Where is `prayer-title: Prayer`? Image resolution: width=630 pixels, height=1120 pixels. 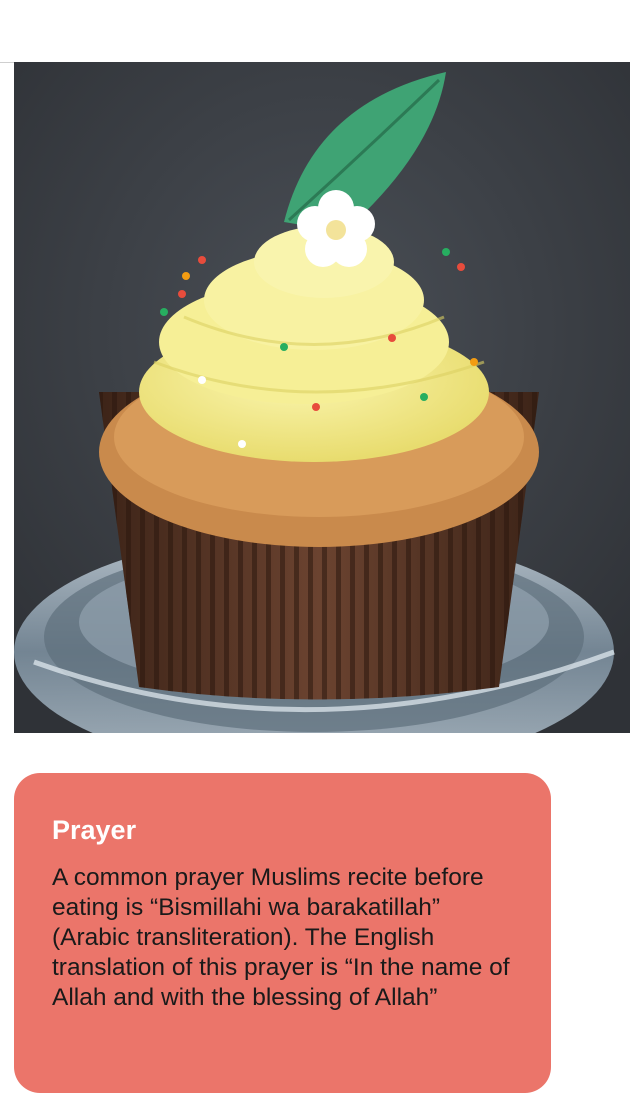 prayer-title: Prayer is located at coordinates (94, 830).